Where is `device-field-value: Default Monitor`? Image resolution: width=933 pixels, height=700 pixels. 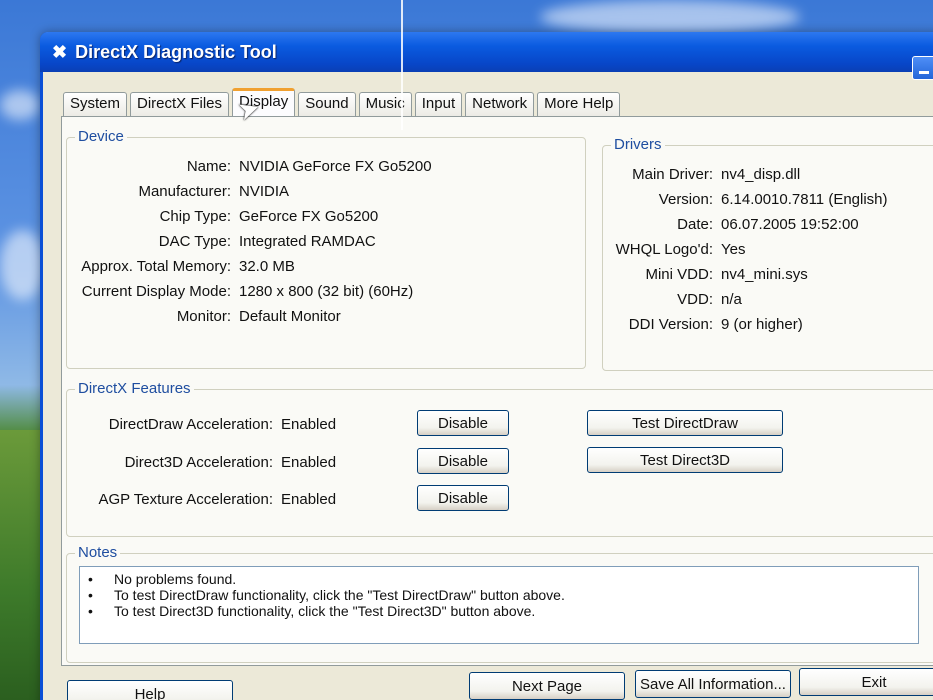
device-field-value: Default Monitor is located at coordinates (290, 316).